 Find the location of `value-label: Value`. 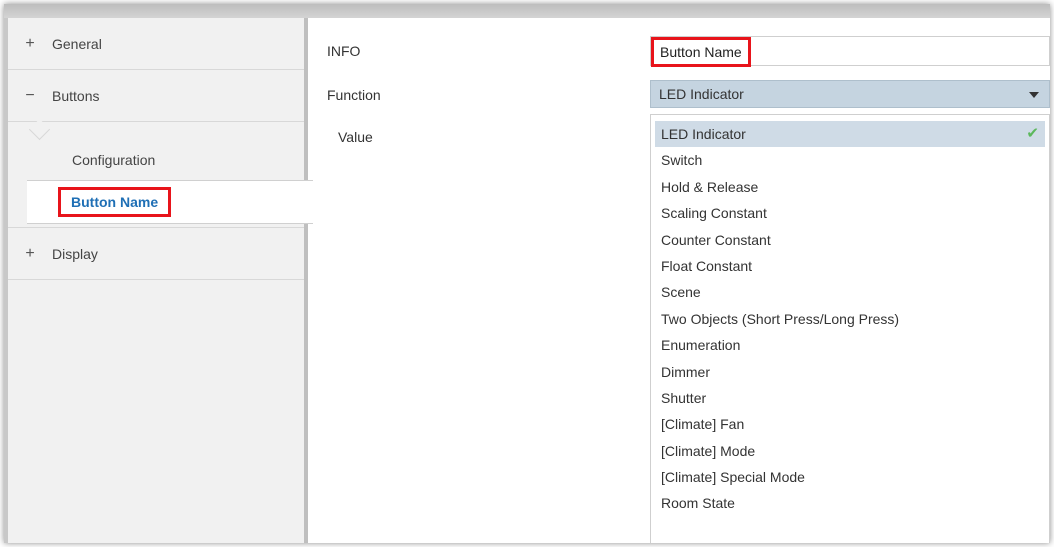

value-label: Value is located at coordinates (355, 137).